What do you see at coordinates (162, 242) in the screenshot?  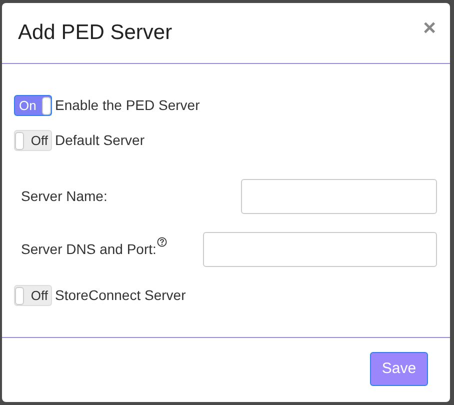 I see `help-icon` at bounding box center [162, 242].